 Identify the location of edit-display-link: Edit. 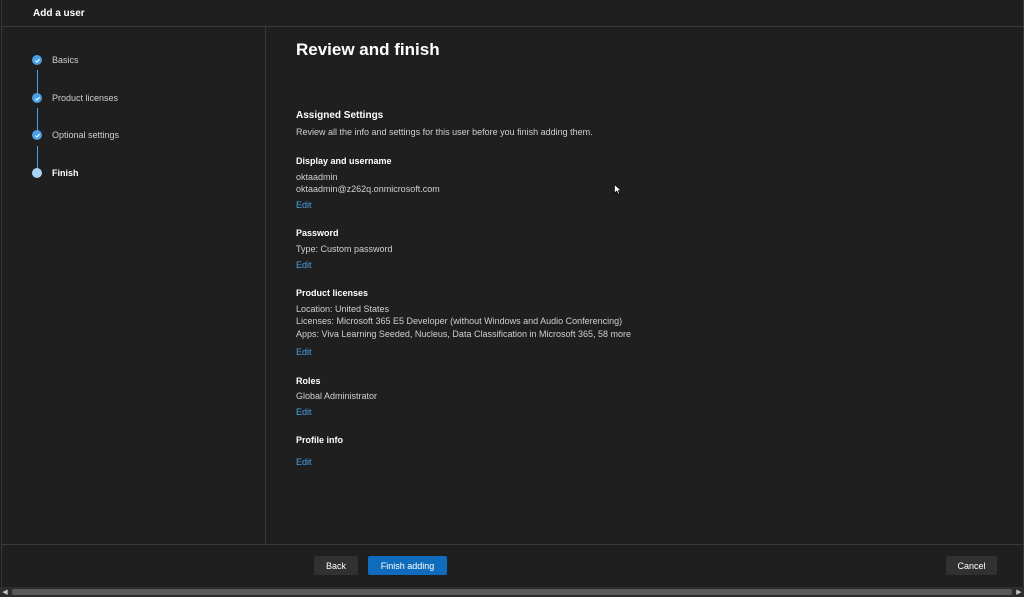
(304, 205).